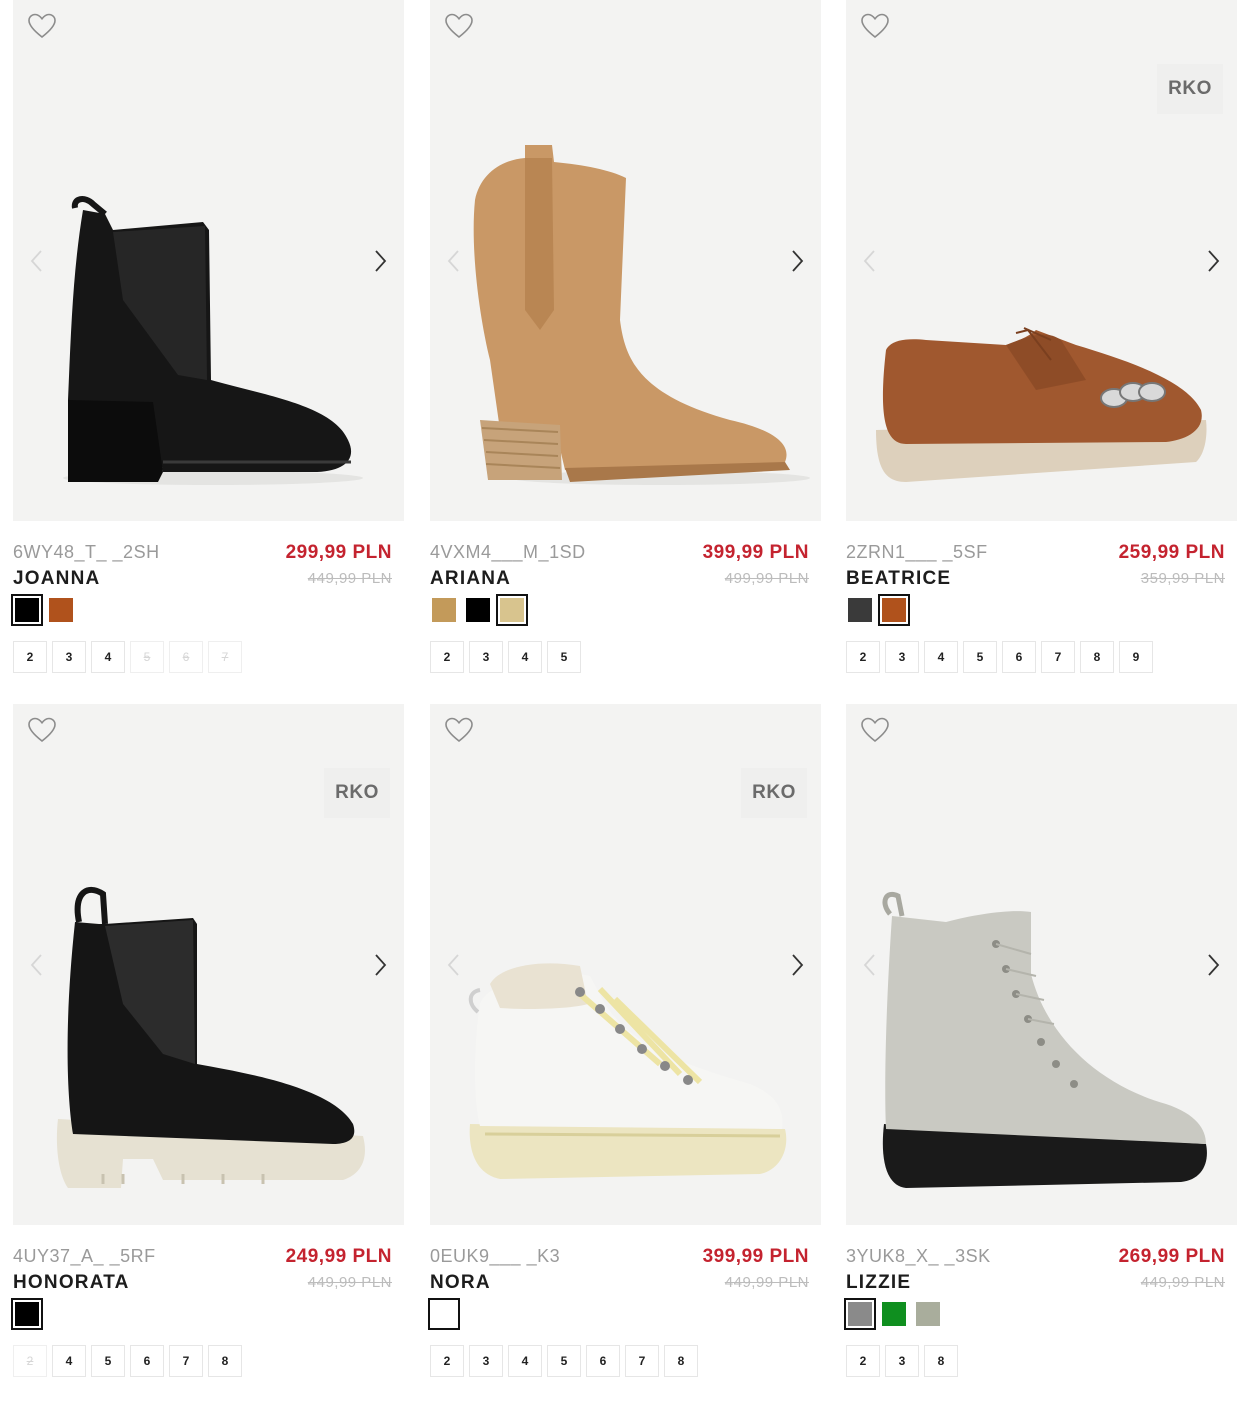 This screenshot has height=1408, width=1250. I want to click on product-price: 249,99 PLN, so click(338, 1256).